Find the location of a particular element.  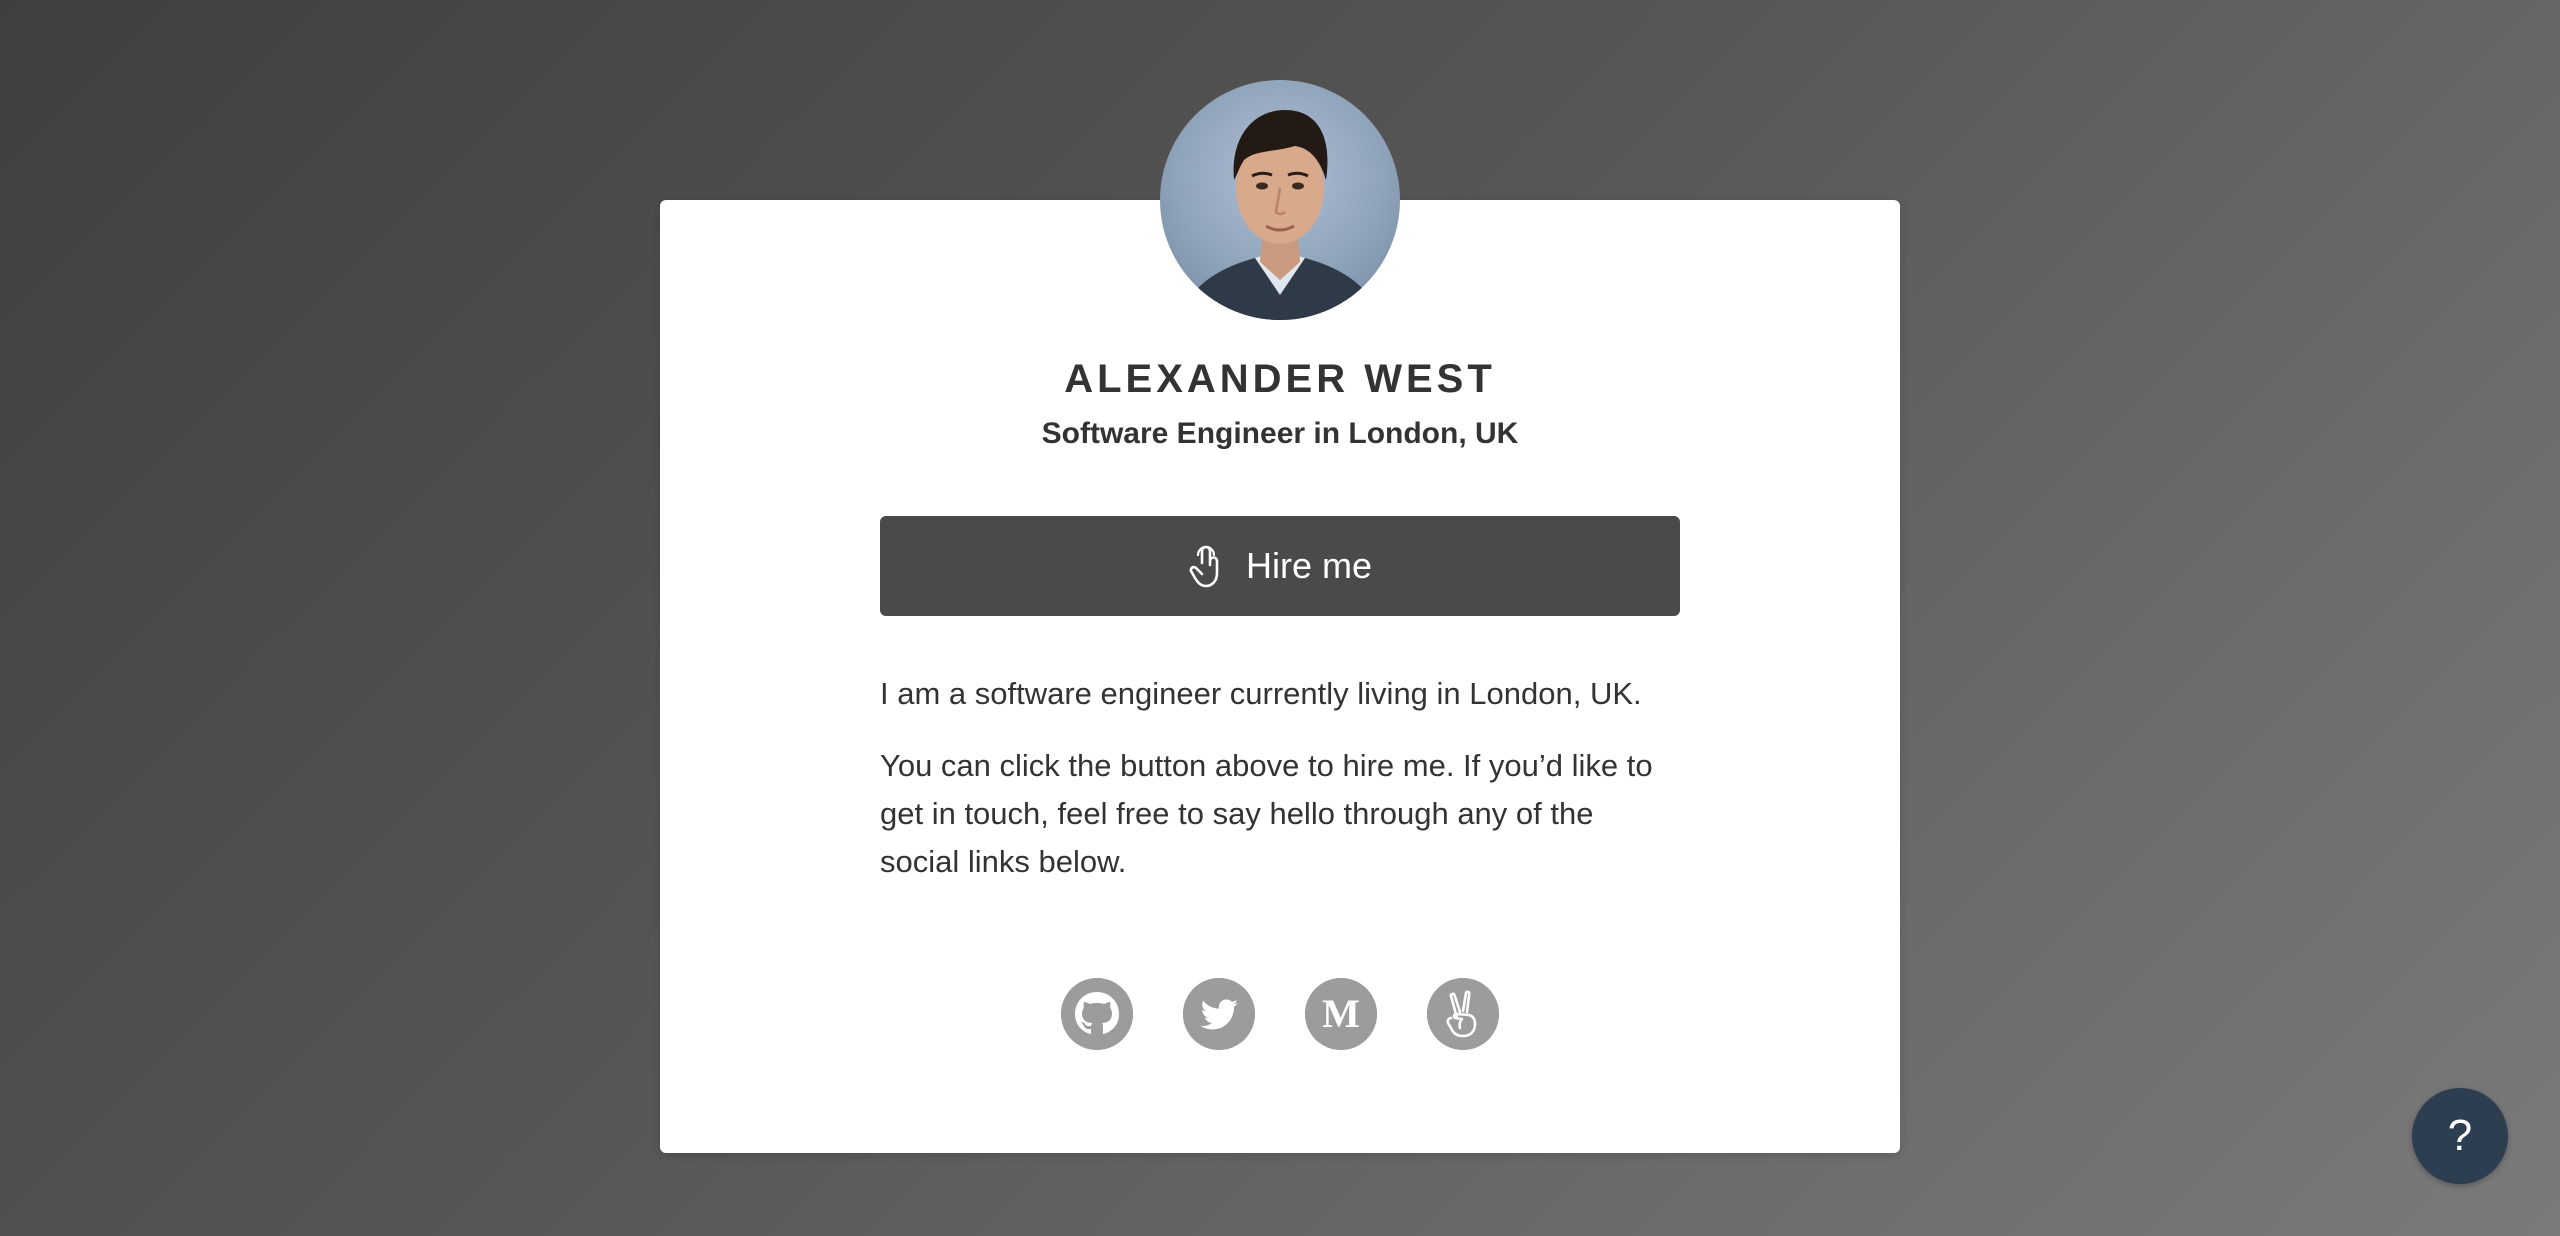

github-icon is located at coordinates (1097, 1014).